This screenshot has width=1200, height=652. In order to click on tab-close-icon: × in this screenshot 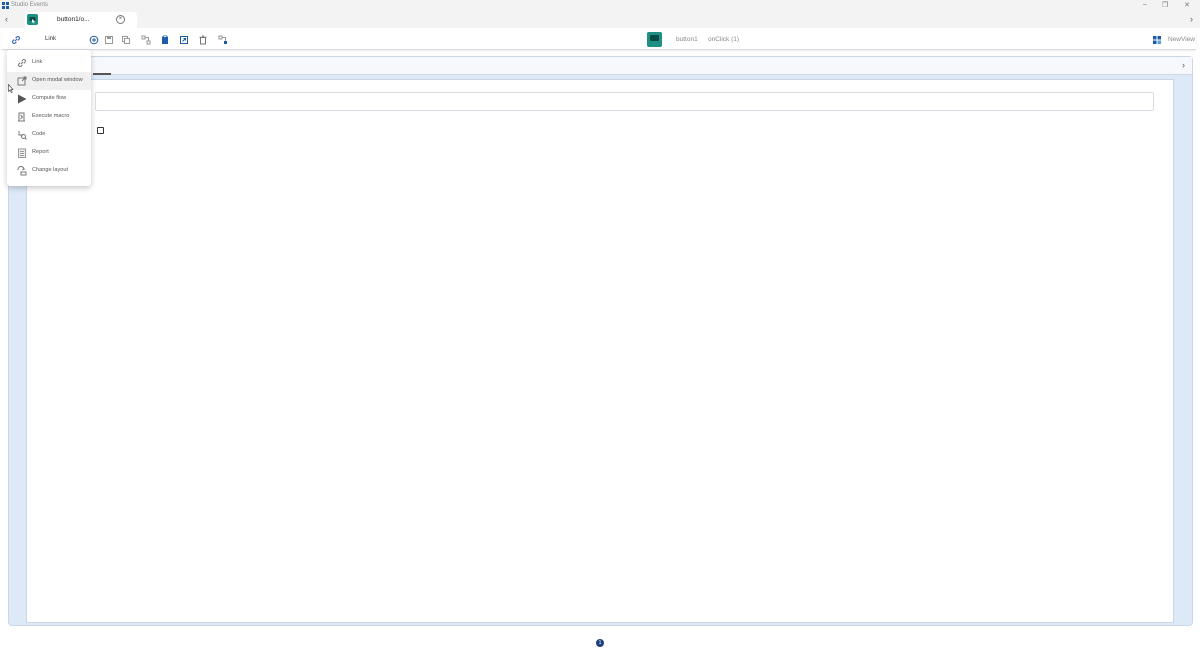, I will do `click(120, 19)`.